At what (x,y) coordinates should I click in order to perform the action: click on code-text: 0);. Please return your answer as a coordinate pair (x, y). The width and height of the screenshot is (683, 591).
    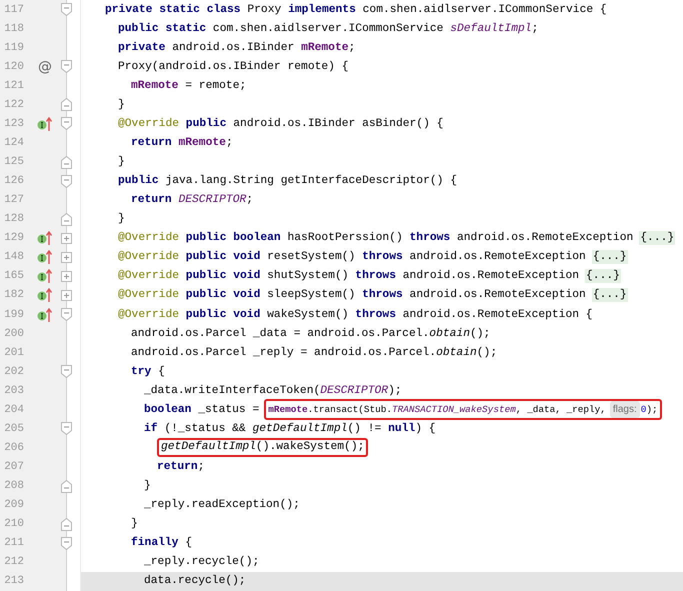
    Looking at the image, I should click on (649, 410).